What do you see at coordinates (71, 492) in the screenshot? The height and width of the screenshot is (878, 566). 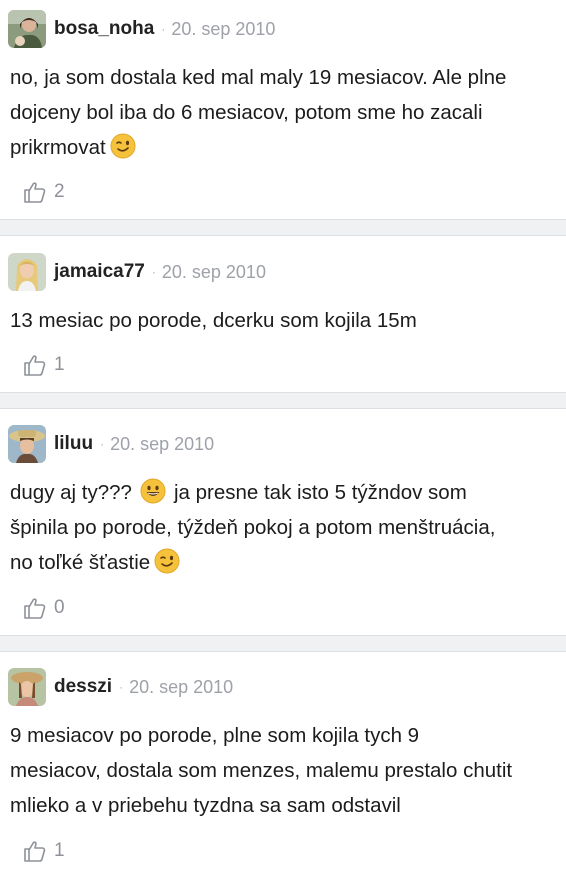 I see `comment-text-fragment: dugy aj ty???` at bounding box center [71, 492].